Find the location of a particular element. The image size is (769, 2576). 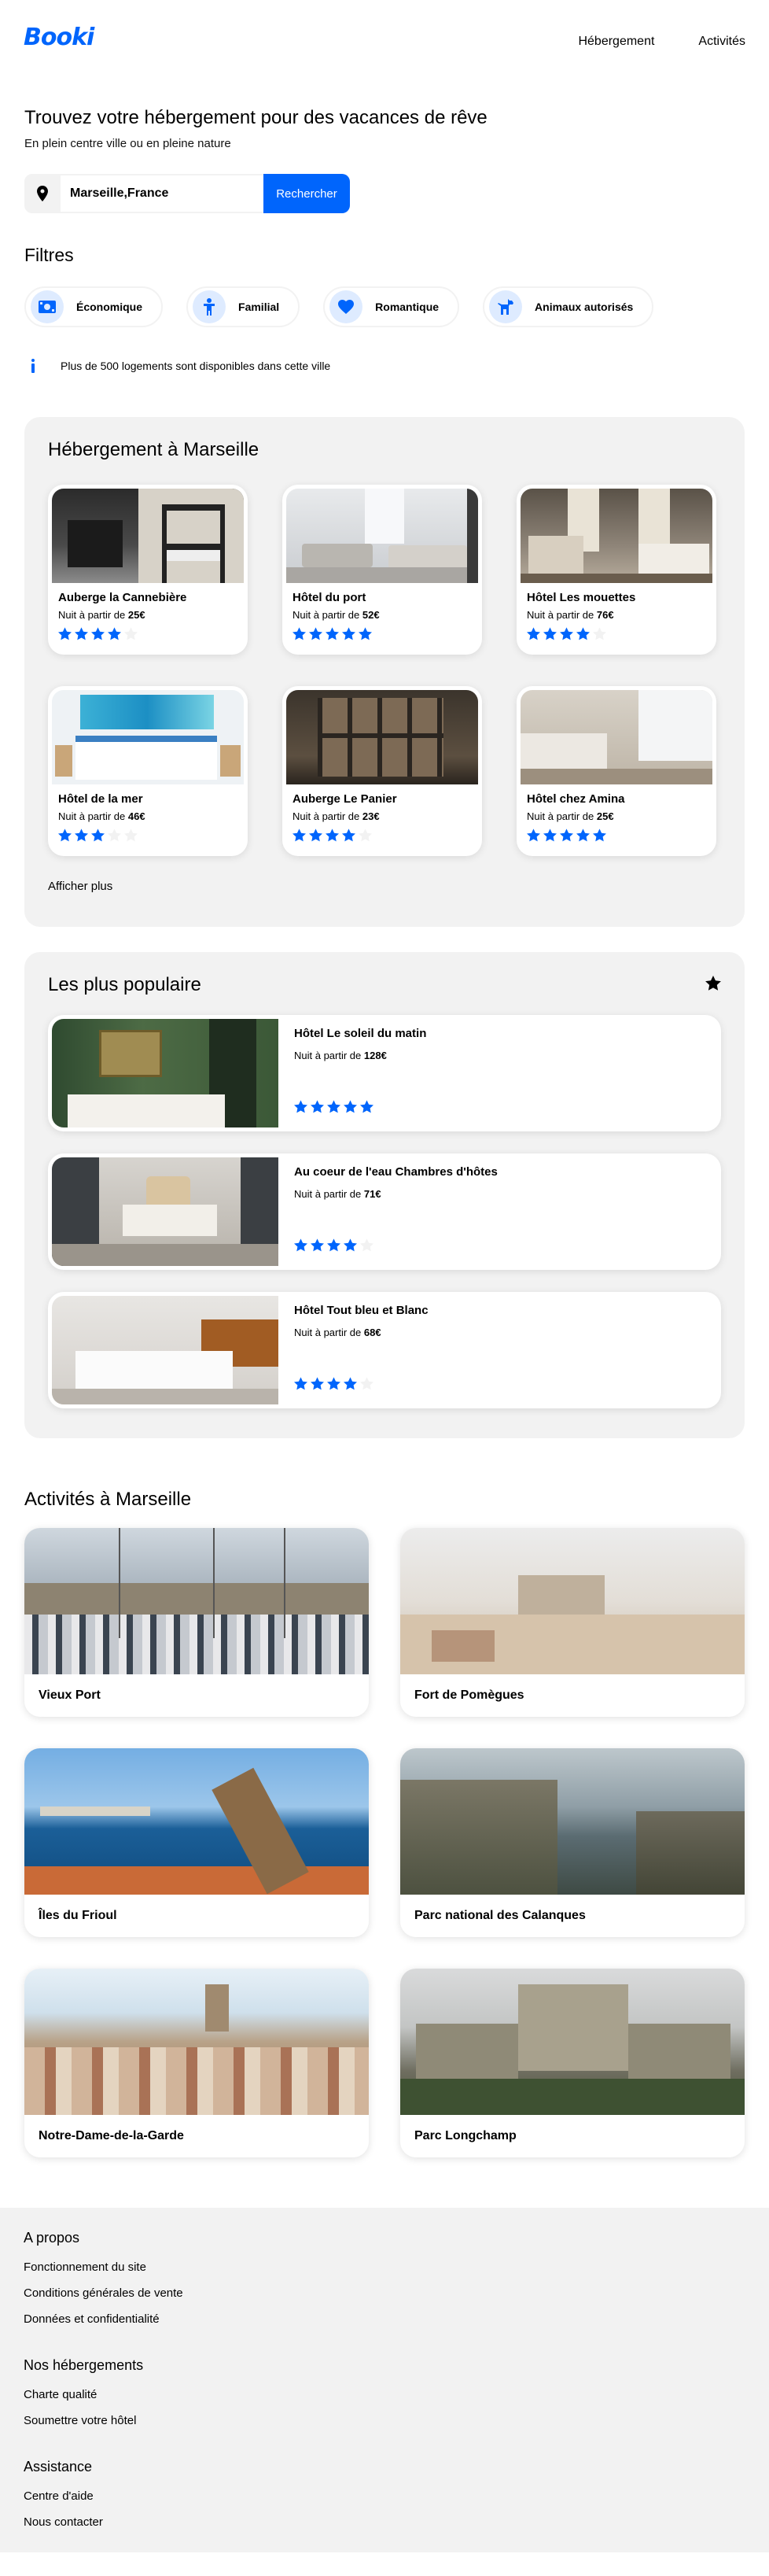

filter-label: Romantique is located at coordinates (408, 307).